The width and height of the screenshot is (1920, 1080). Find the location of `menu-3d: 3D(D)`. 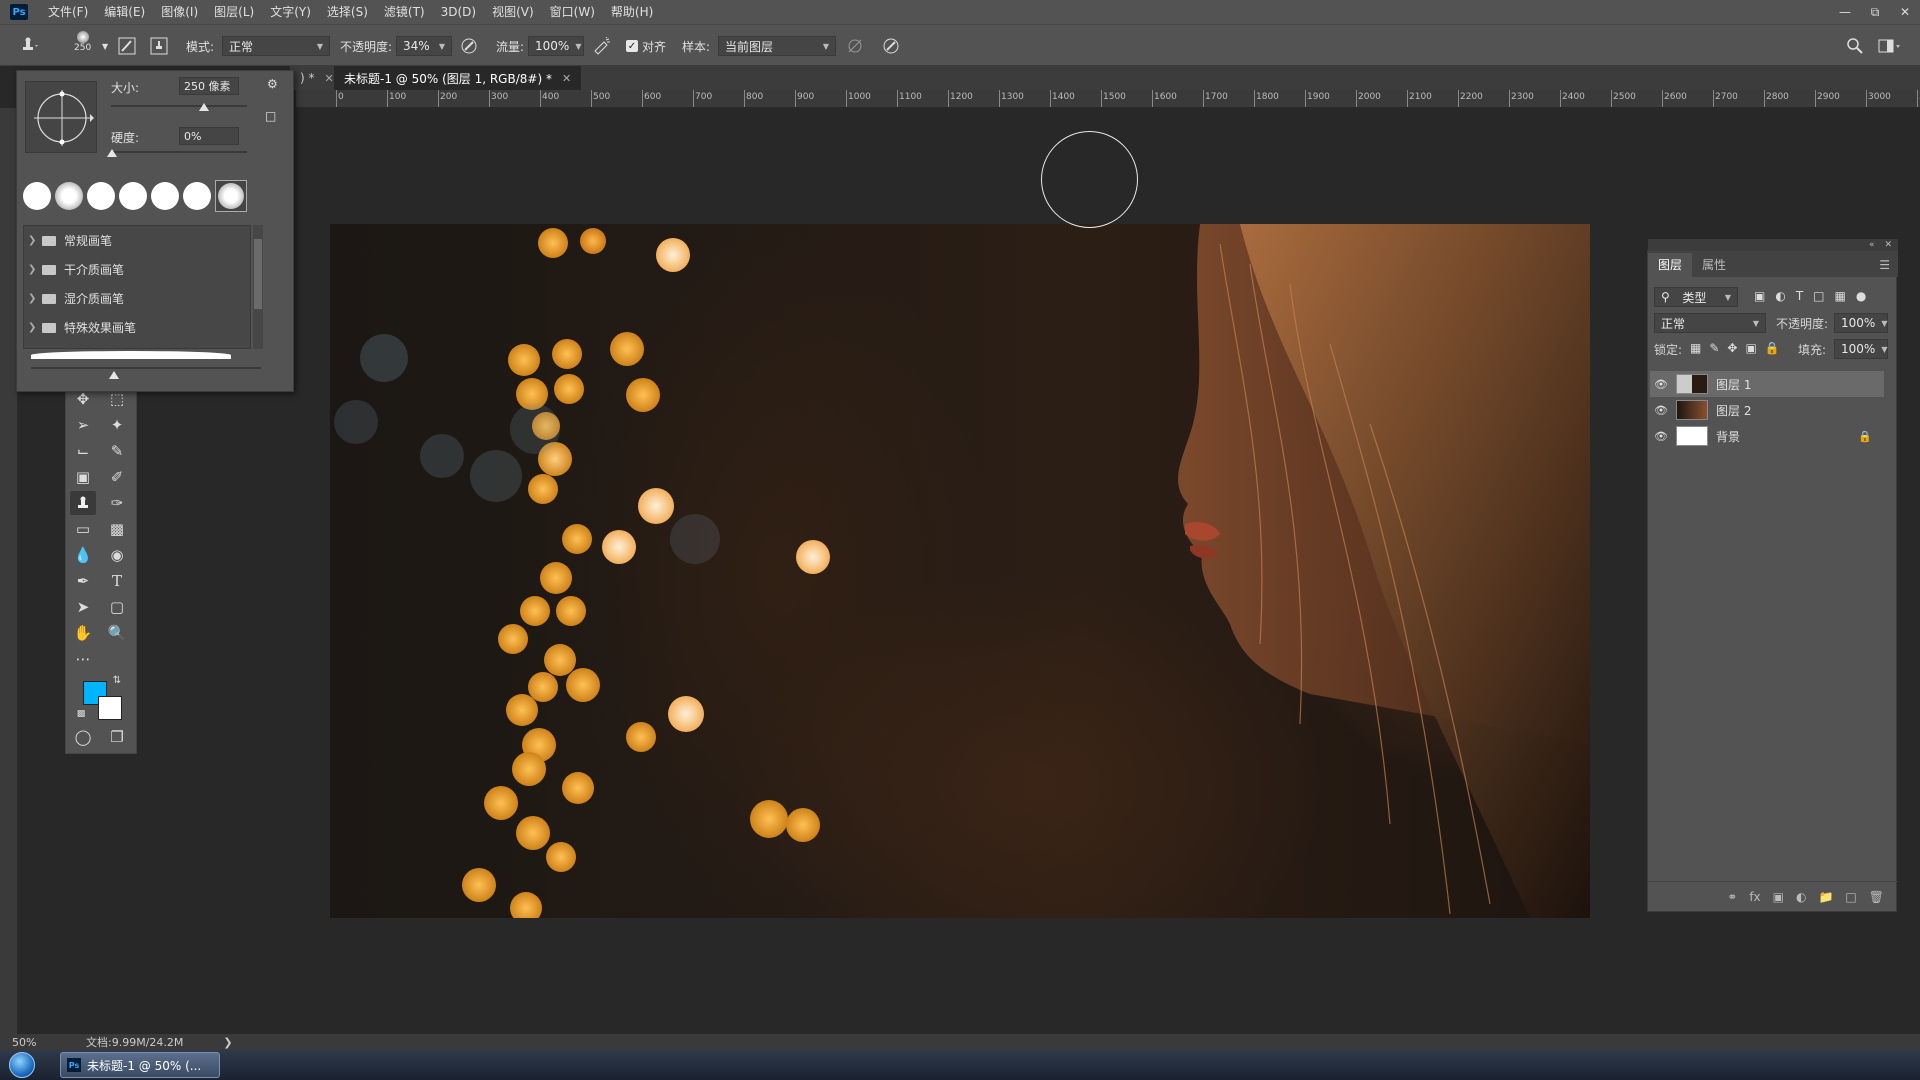

menu-3d: 3D(D) is located at coordinates (458, 12).